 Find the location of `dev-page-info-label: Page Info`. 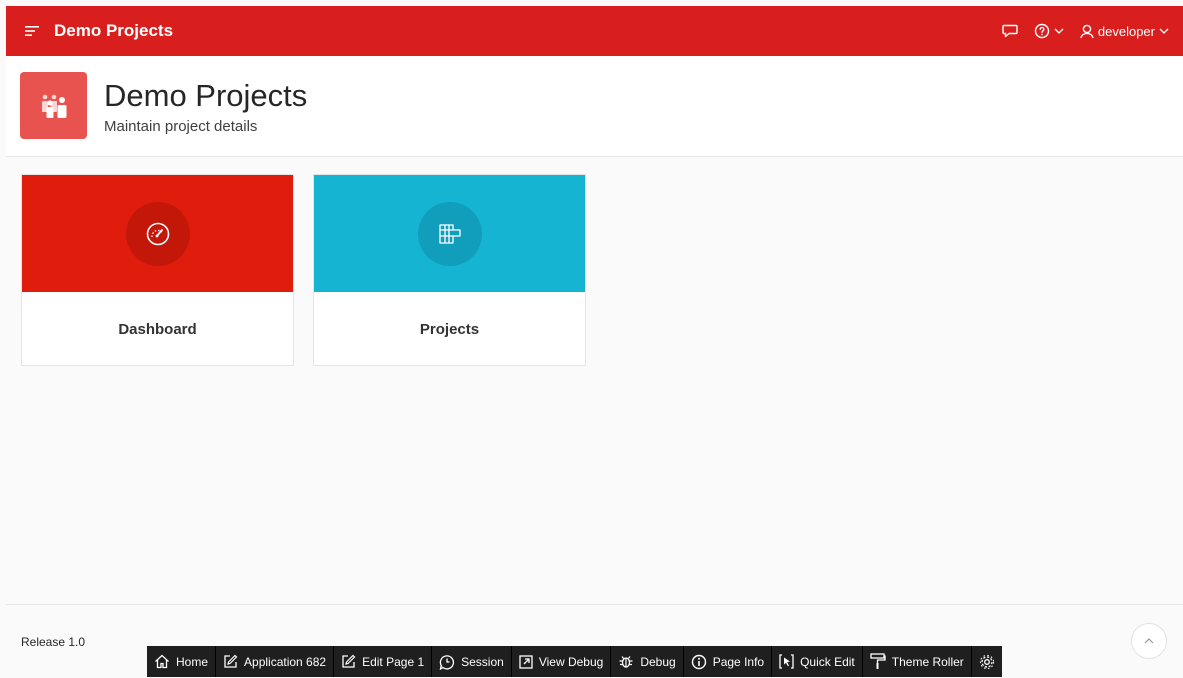

dev-page-info-label: Page Info is located at coordinates (738, 661).